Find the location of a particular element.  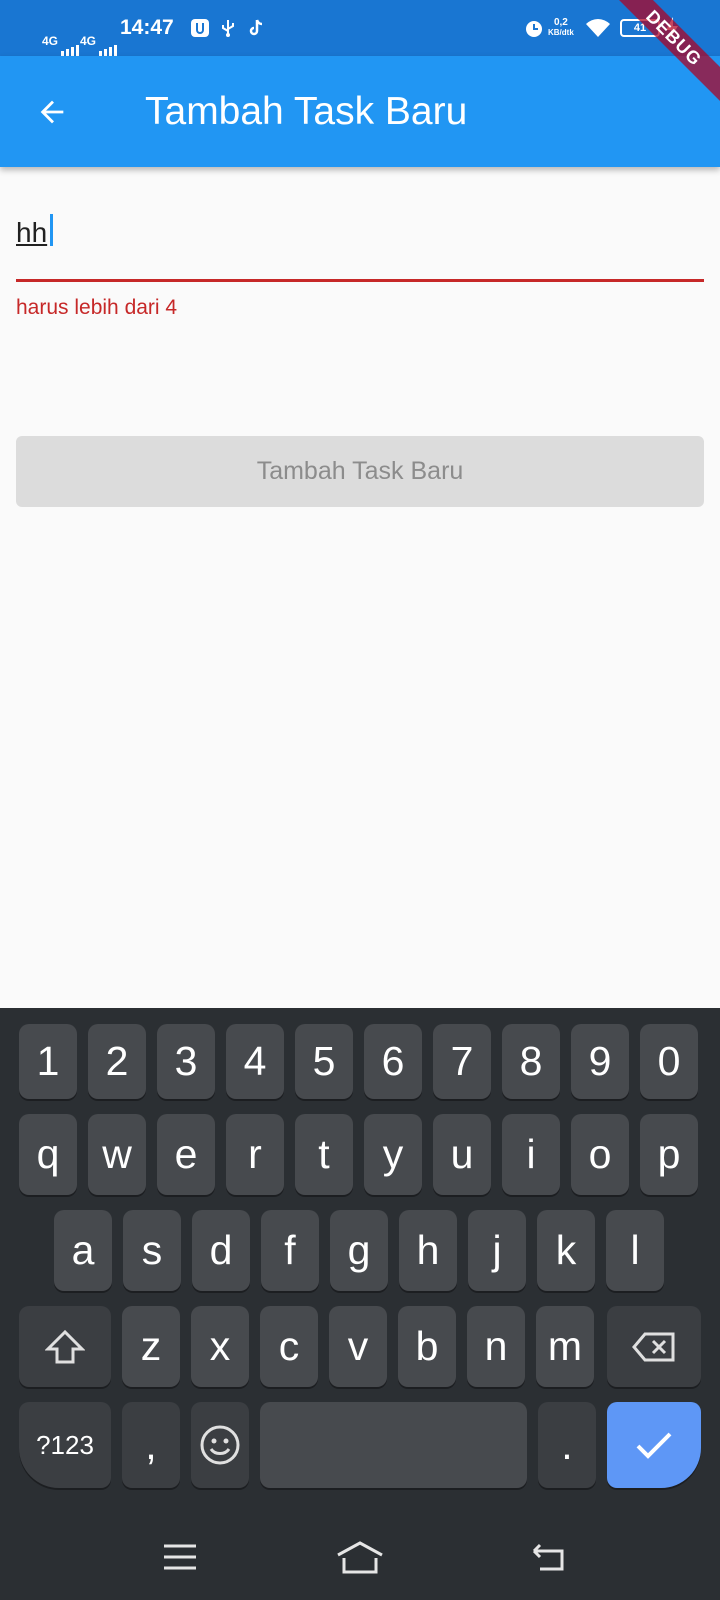

key-2: 2 is located at coordinates (117, 1061).